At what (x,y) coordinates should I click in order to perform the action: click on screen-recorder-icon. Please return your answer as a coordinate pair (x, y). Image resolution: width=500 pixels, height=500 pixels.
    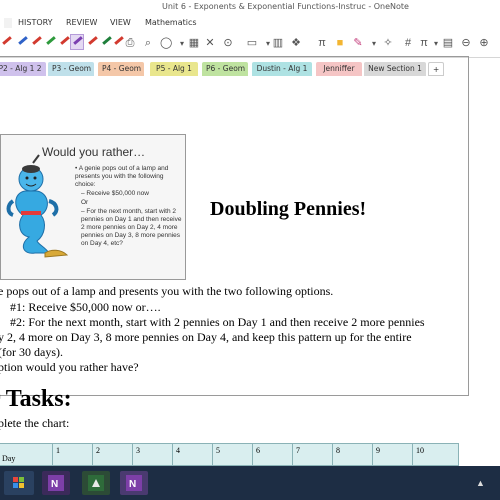
    Looking at the image, I should click on (96, 483).